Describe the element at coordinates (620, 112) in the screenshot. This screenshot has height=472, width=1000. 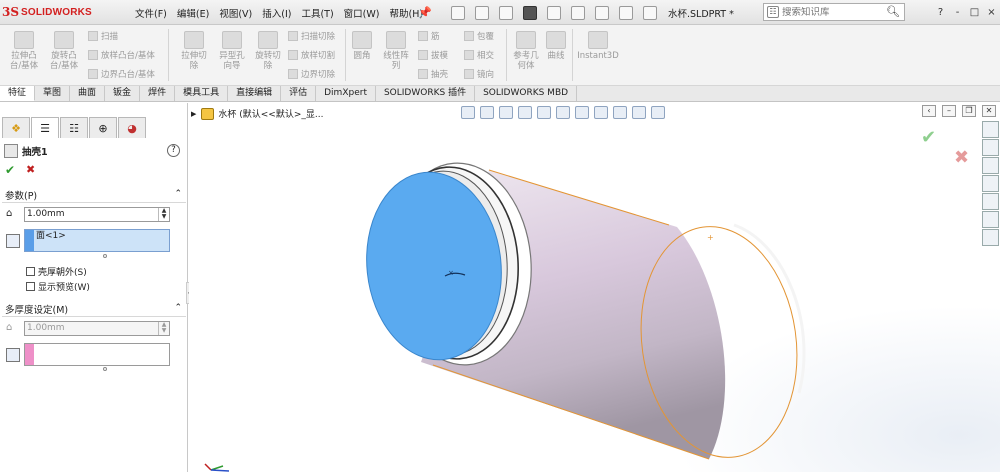
I see `edit-appearance-icon` at that location.